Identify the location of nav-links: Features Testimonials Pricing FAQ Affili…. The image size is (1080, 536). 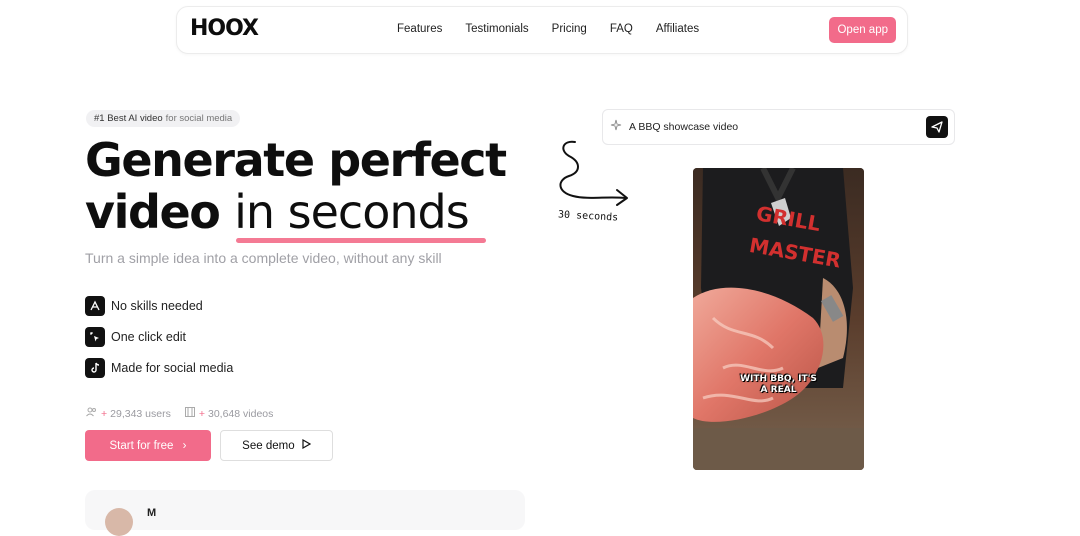
(559, 29).